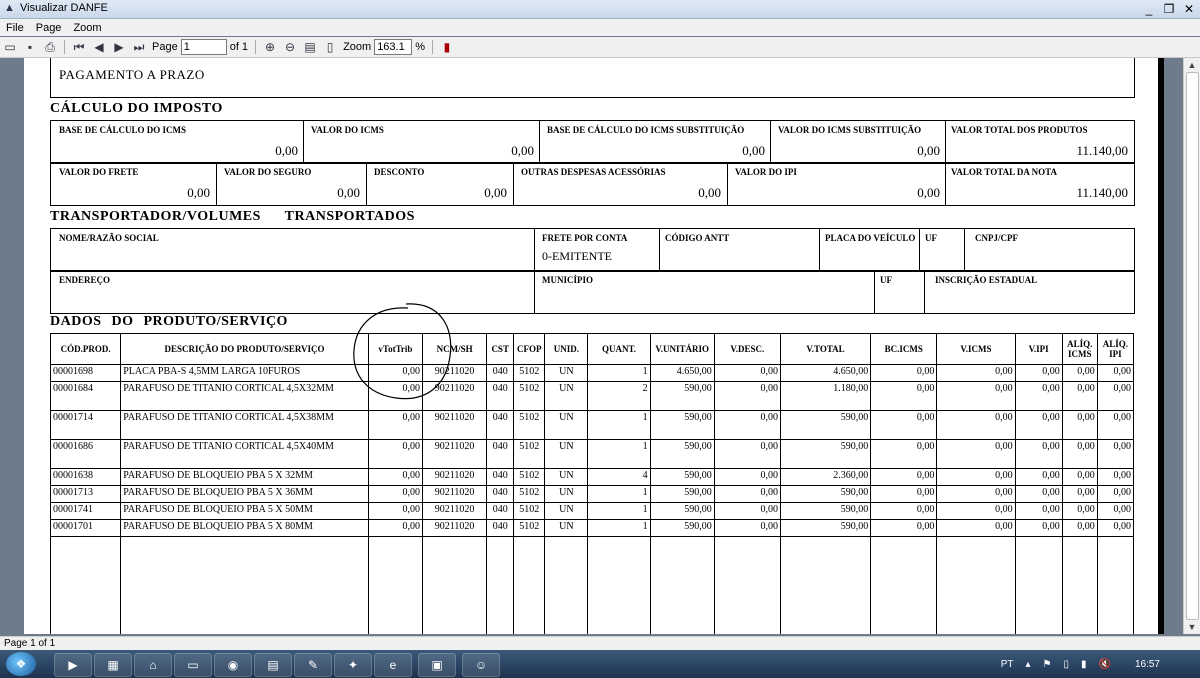 This screenshot has height=678, width=1200. I want to click on col-header: CST, so click(500, 349).